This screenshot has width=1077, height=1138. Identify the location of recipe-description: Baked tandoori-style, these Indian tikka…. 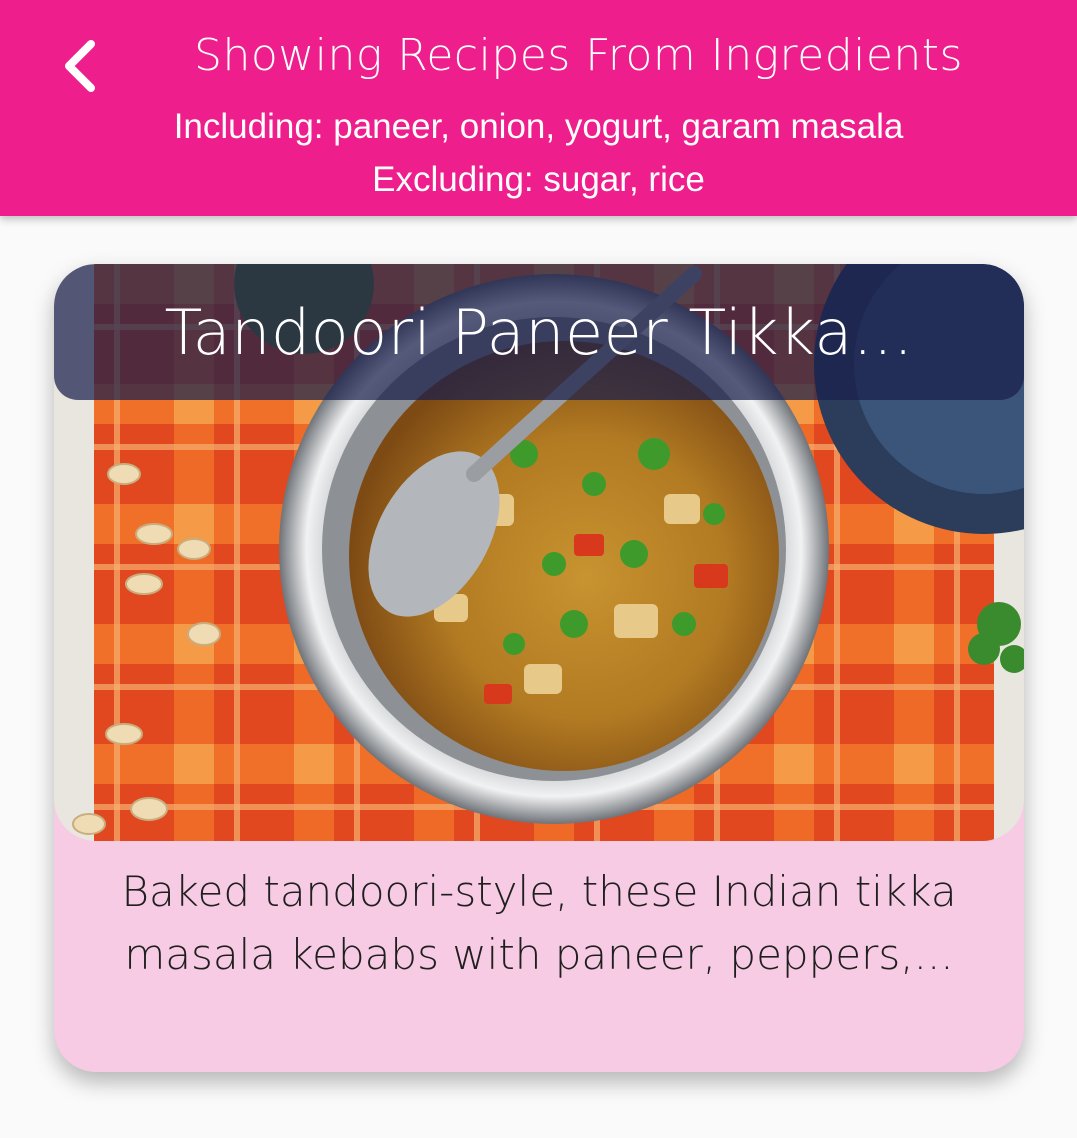
(539, 923).